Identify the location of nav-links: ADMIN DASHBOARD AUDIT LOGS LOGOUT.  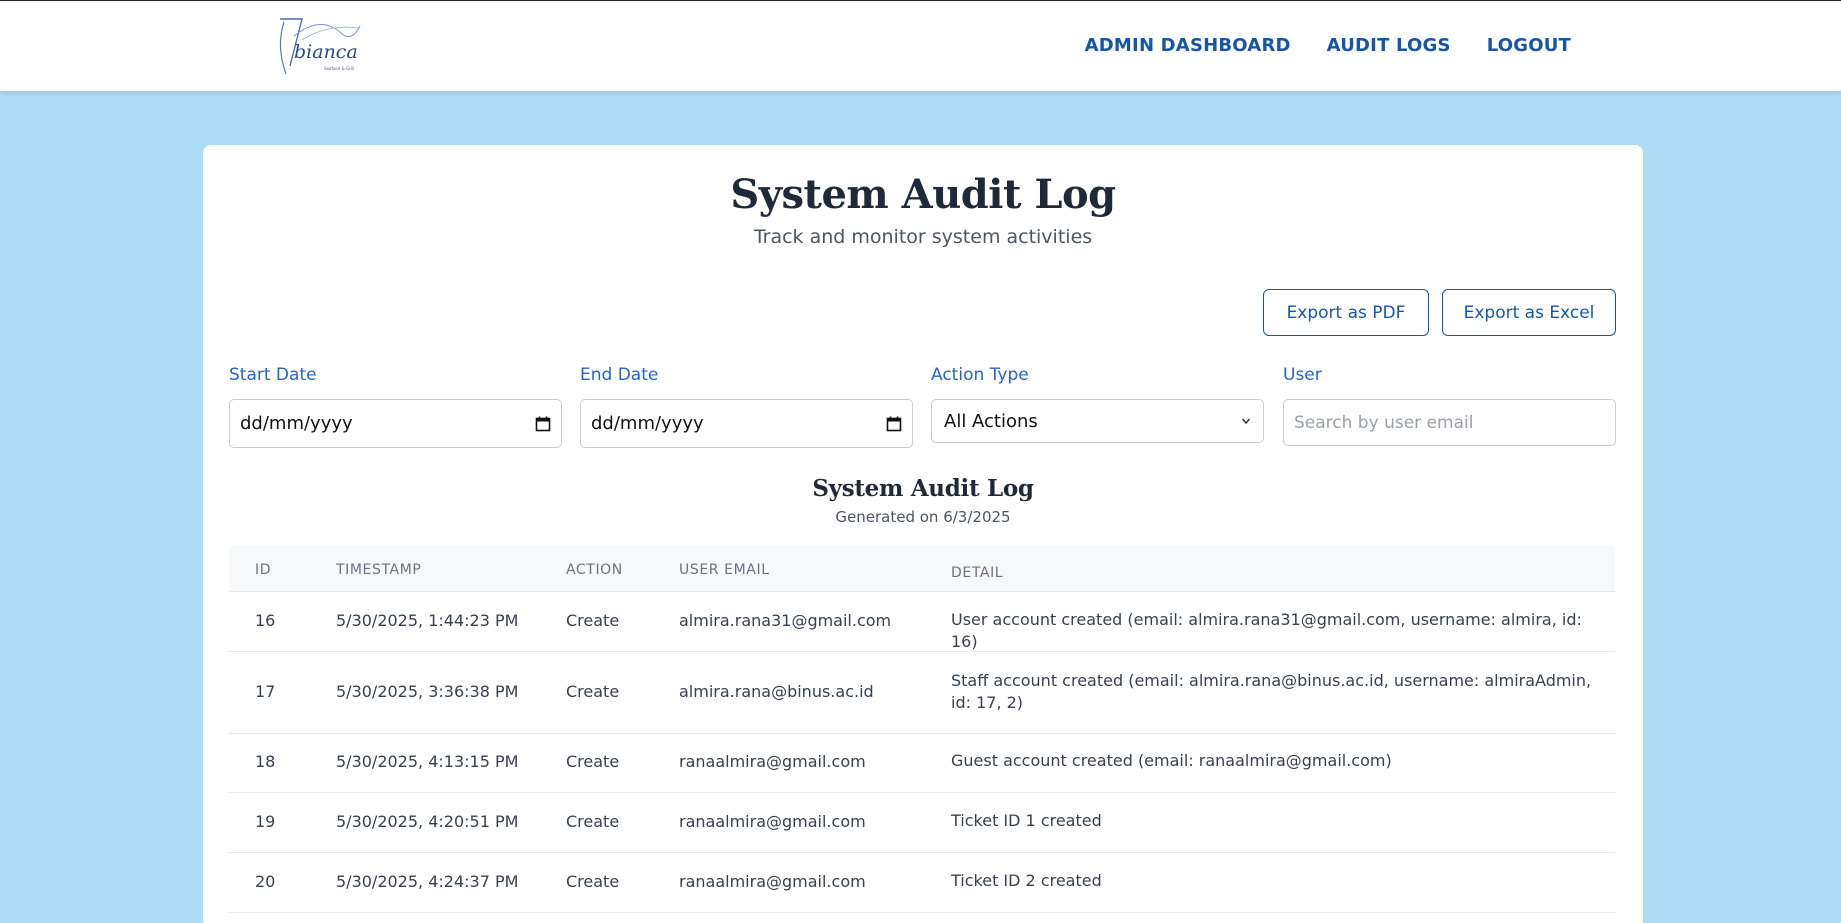
(1328, 45).